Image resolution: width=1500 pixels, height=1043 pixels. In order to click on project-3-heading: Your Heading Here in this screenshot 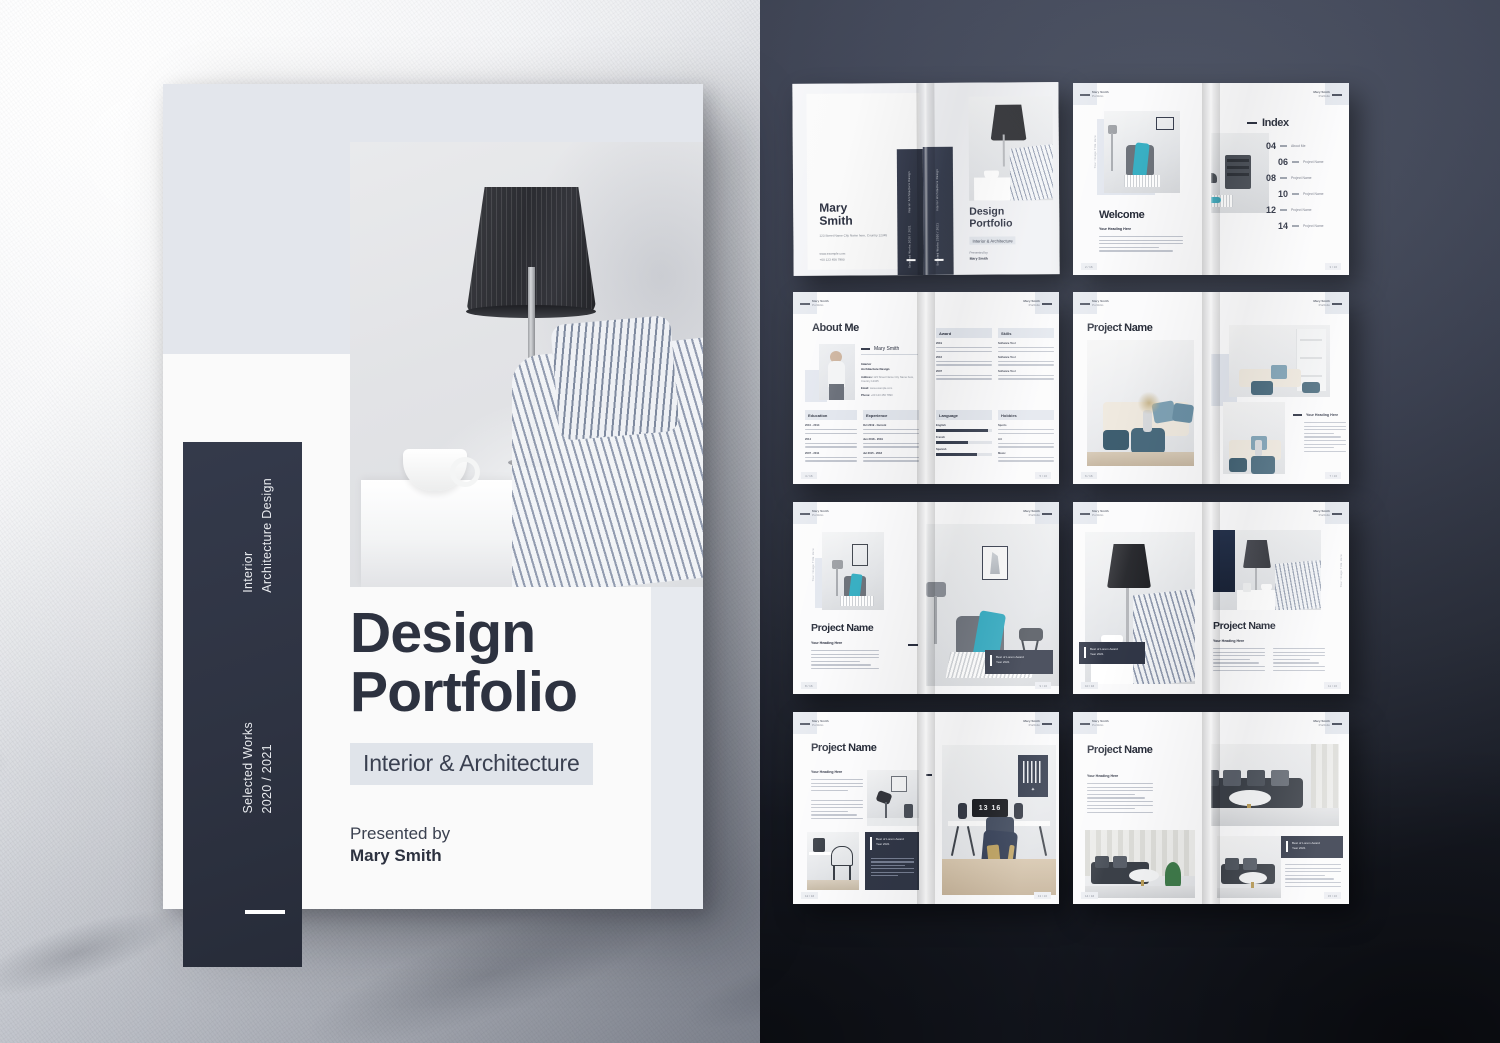, I will do `click(1229, 641)`.